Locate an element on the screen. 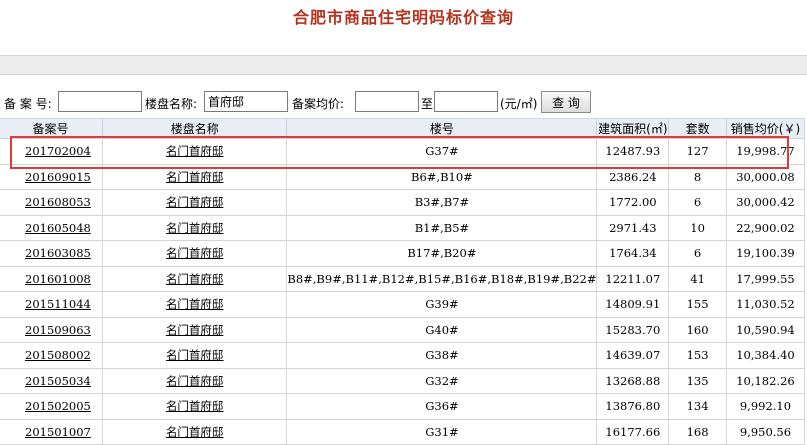  area-cell: 2971.43 is located at coordinates (633, 227).